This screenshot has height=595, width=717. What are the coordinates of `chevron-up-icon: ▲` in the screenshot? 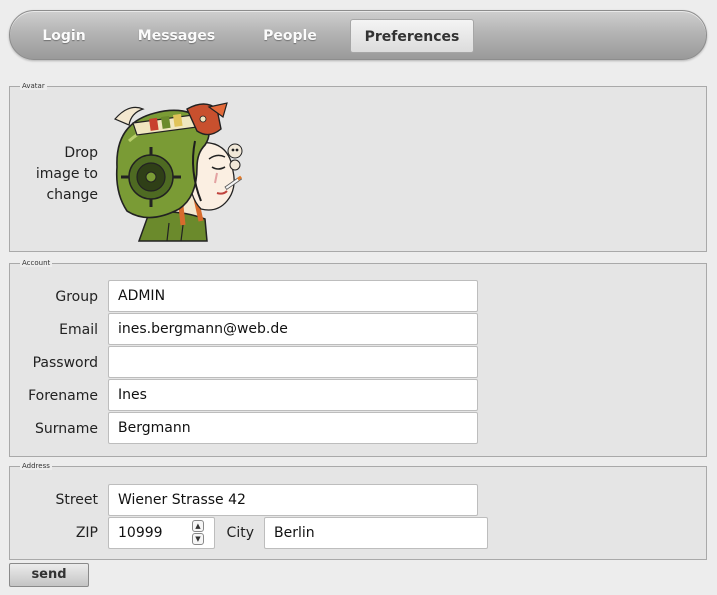 It's located at (198, 526).